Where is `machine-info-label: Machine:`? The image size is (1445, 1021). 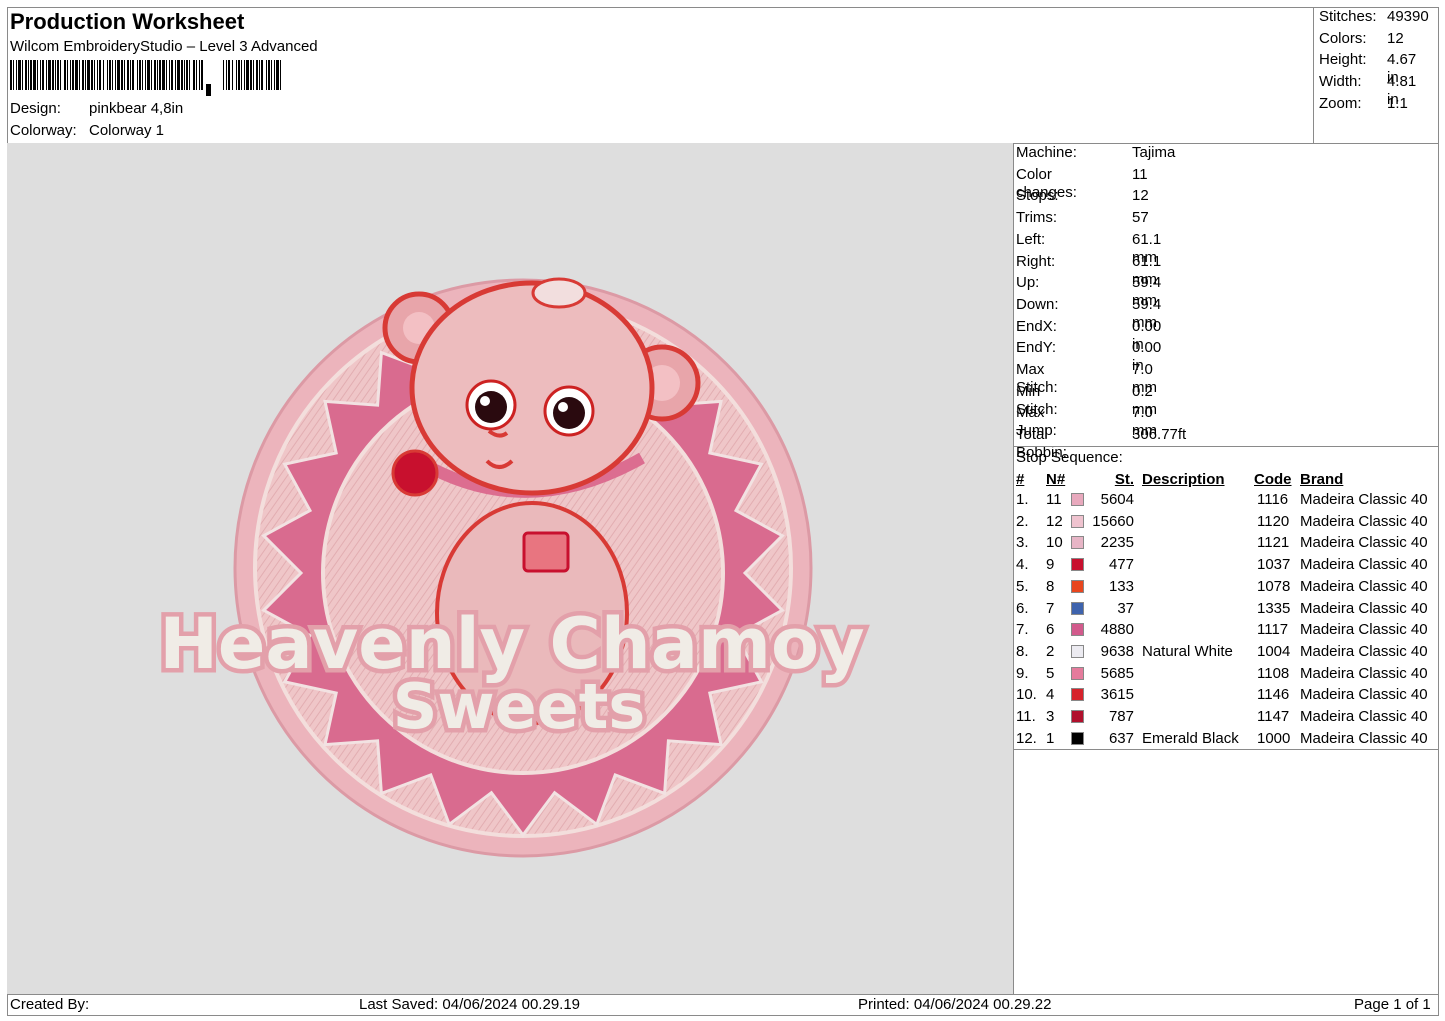
machine-info-label: Machine: is located at coordinates (1046, 152).